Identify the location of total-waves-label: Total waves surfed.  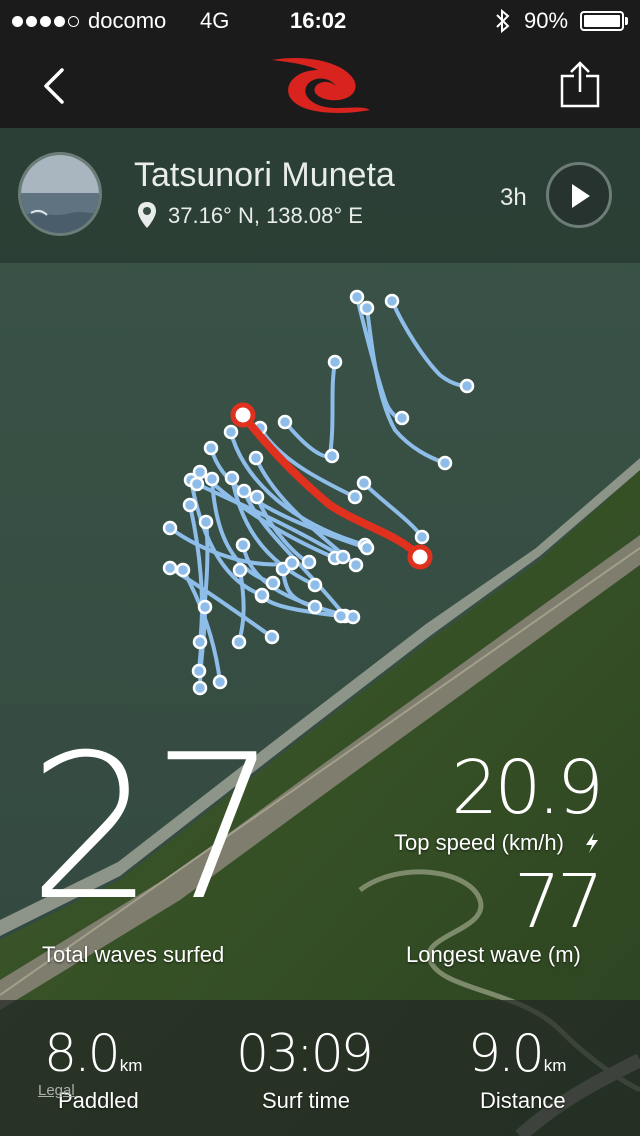
(133, 954).